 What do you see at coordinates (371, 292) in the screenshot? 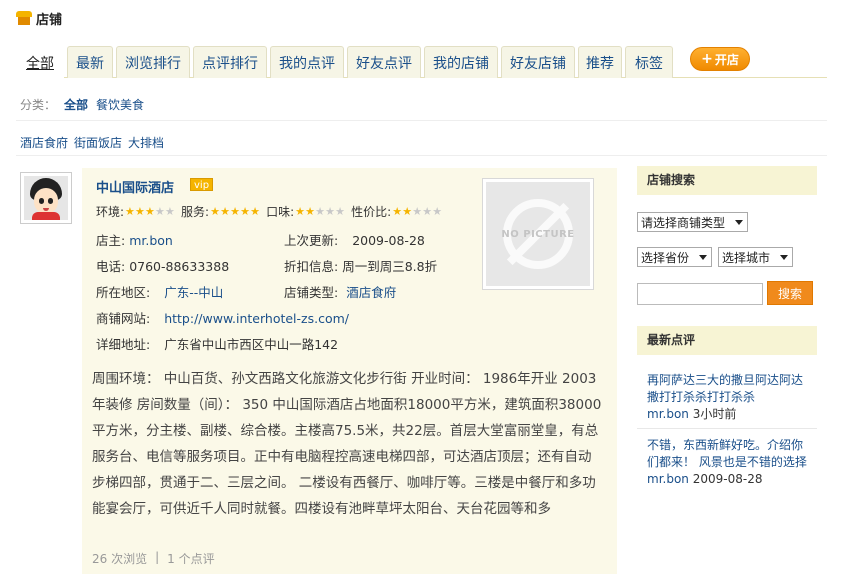
I see `type-link: 酒店食府` at bounding box center [371, 292].